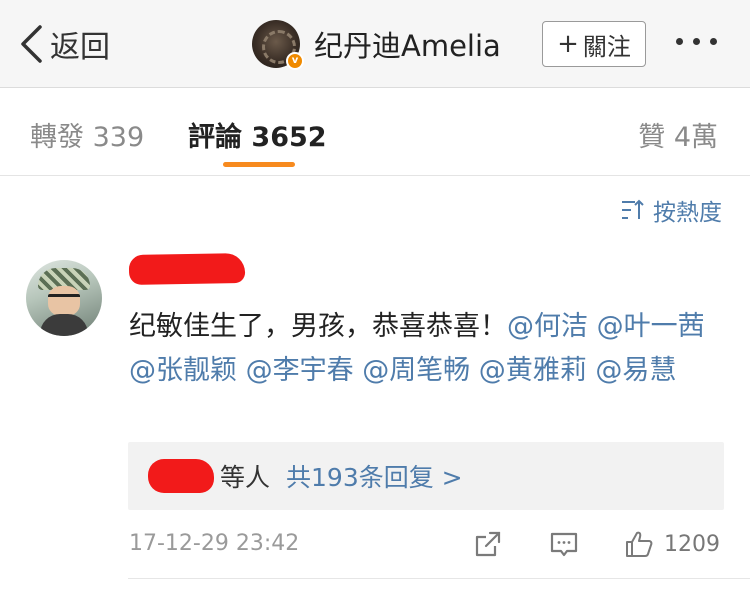  What do you see at coordinates (633, 209) in the screenshot?
I see `sort-icon` at bounding box center [633, 209].